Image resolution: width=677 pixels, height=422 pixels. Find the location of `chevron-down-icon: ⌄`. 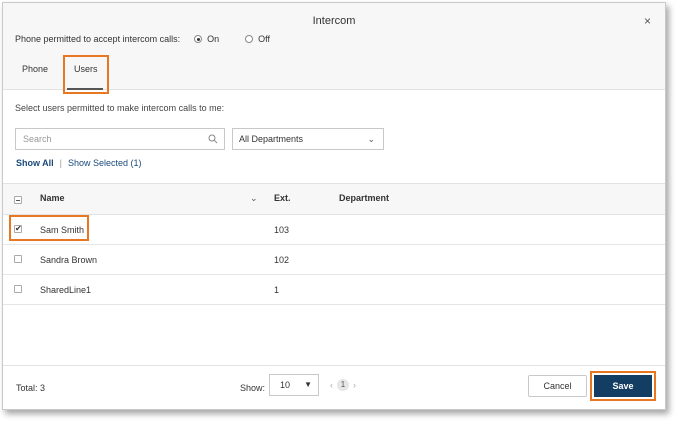

chevron-down-icon: ⌄ is located at coordinates (371, 139).